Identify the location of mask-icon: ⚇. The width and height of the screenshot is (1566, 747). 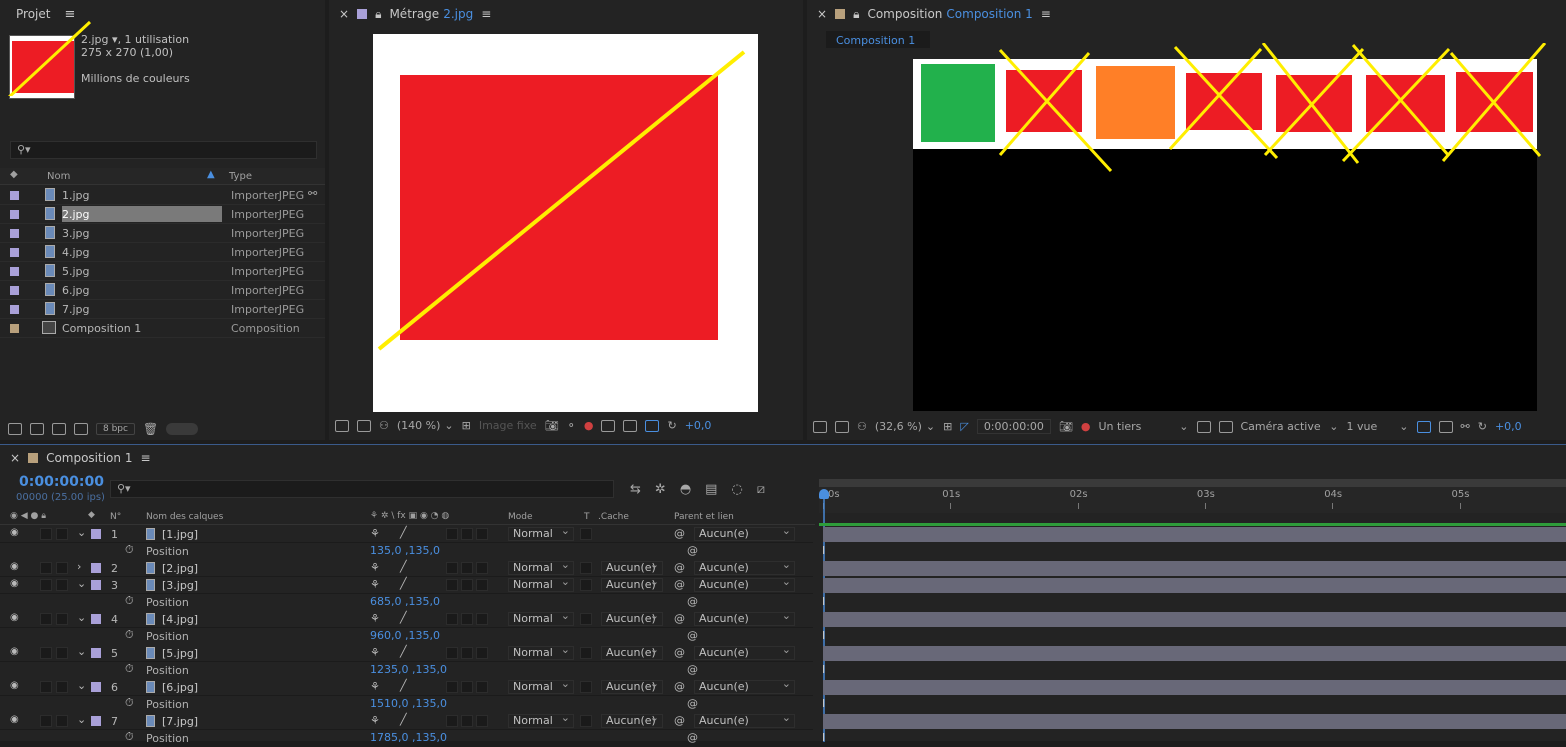
(384, 425).